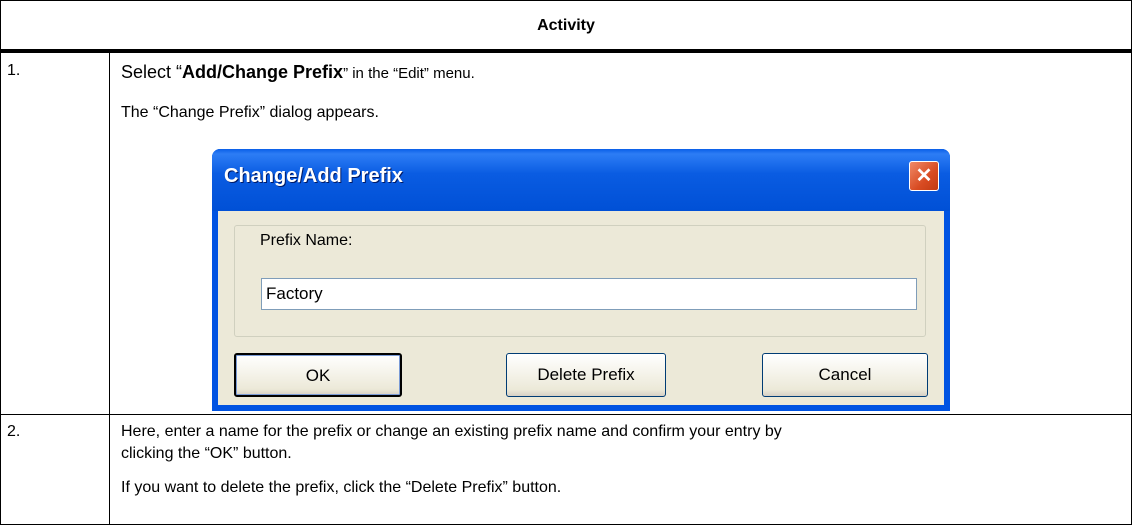 This screenshot has height=527, width=1133. Describe the element at coordinates (250, 112) in the screenshot. I see `step-1-result: The “Change Prefix” dialog appears.` at that location.